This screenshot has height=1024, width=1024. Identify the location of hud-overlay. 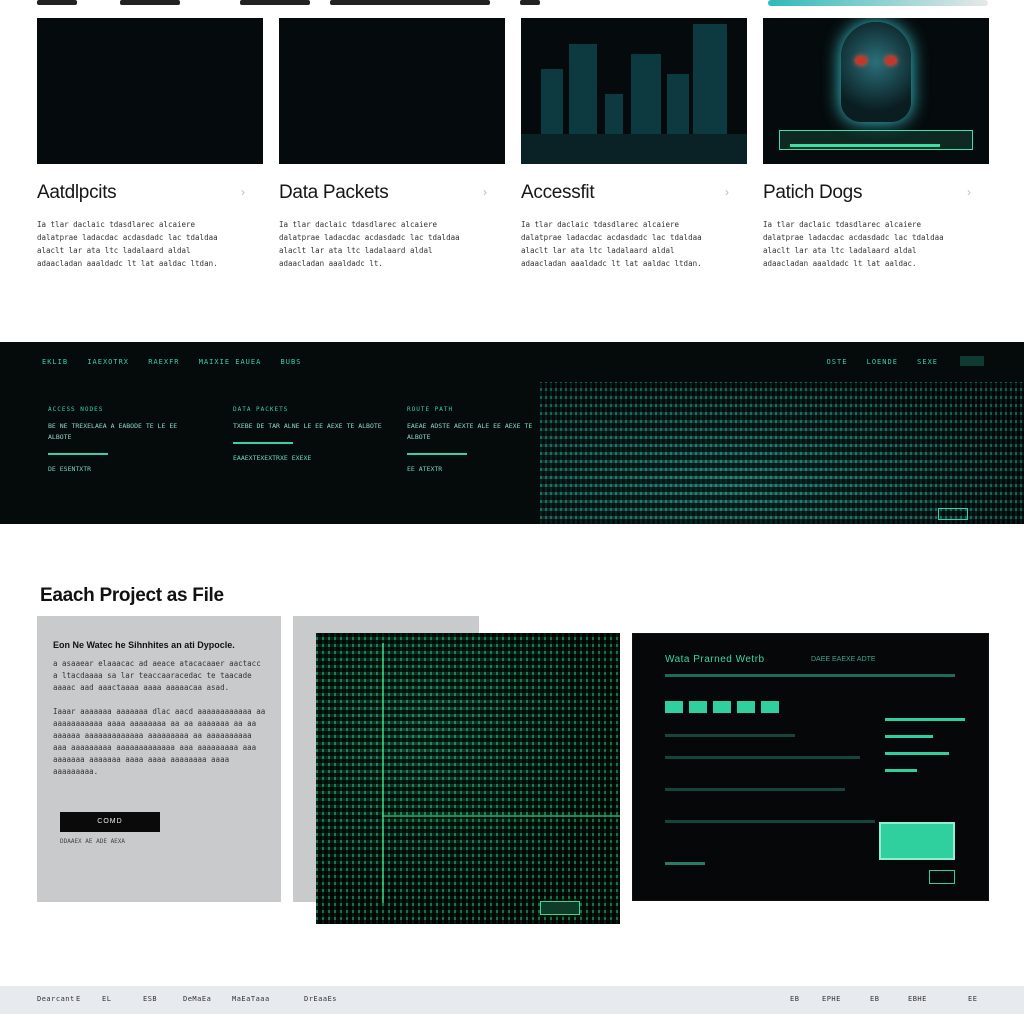
(876, 140).